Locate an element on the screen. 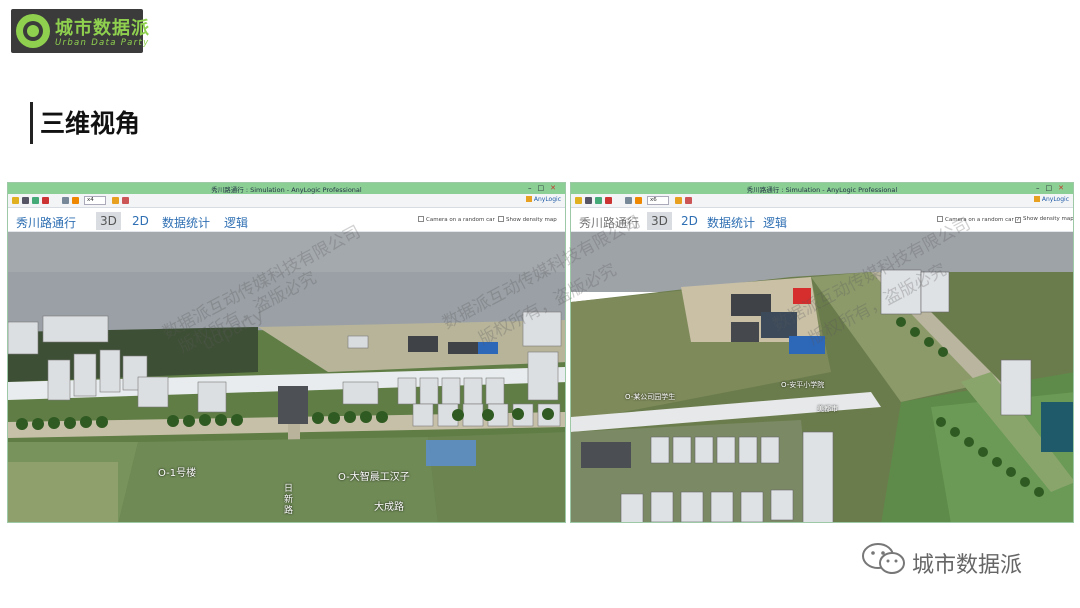 This screenshot has height=608, width=1080. road-label: 日新路 is located at coordinates (289, 500).